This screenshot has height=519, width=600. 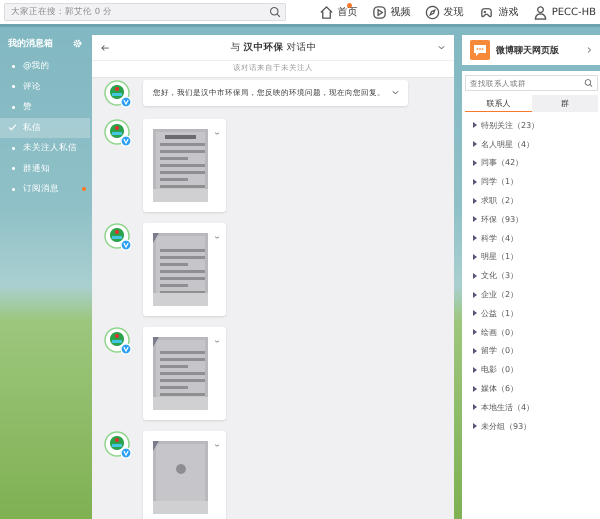 I want to click on contact-group: 名人明星（4）, so click(x=535, y=144).